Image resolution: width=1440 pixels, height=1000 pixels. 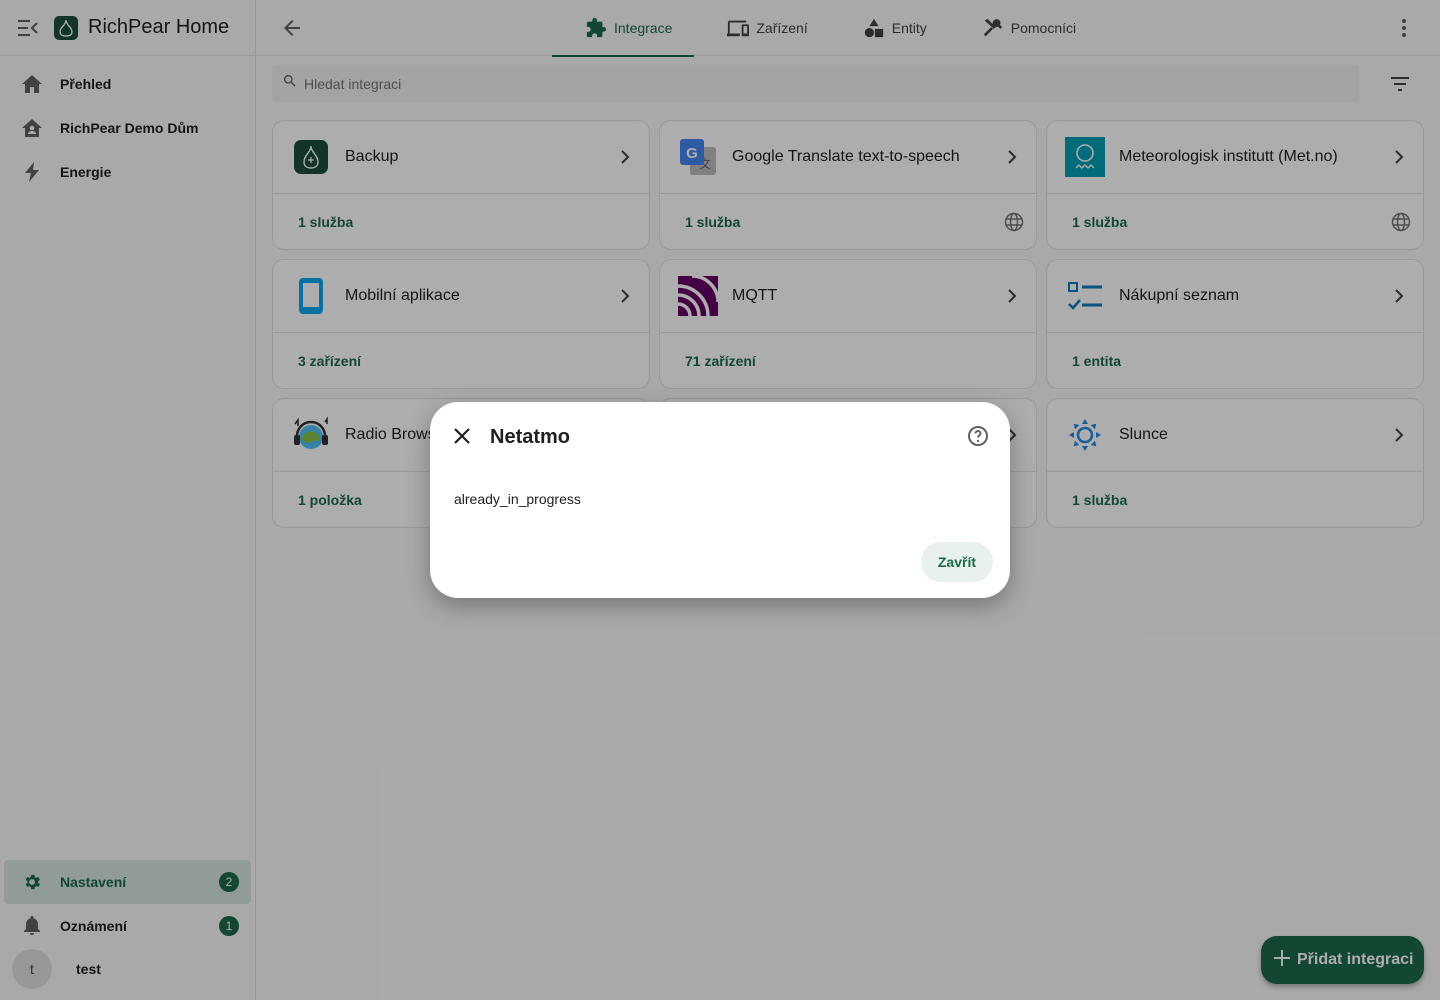 I want to click on dialog: Netatmo already_in_progress Zavřít, so click(x=720, y=500).